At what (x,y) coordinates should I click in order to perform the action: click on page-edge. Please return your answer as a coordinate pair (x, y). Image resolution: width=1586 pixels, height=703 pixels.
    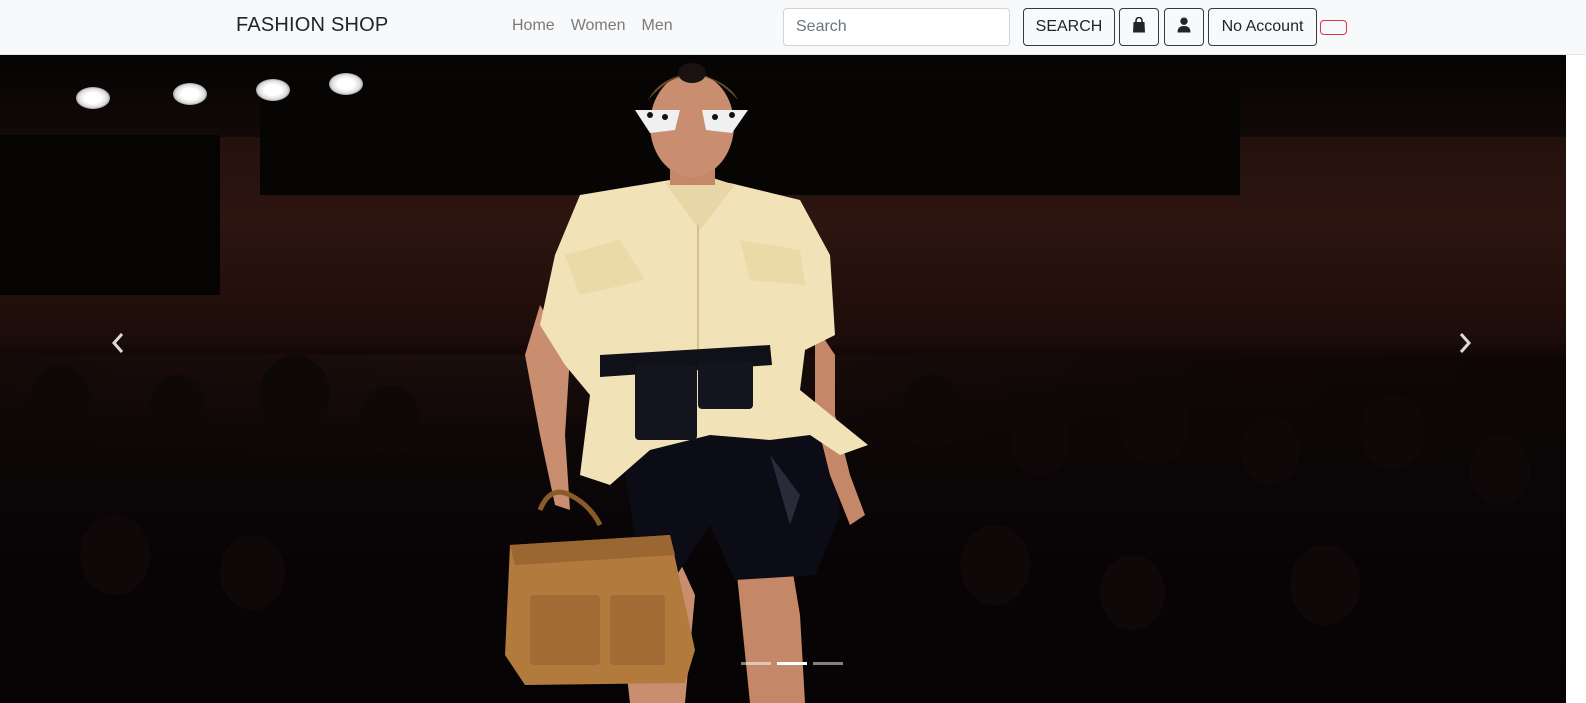
    Looking at the image, I should click on (1576, 379).